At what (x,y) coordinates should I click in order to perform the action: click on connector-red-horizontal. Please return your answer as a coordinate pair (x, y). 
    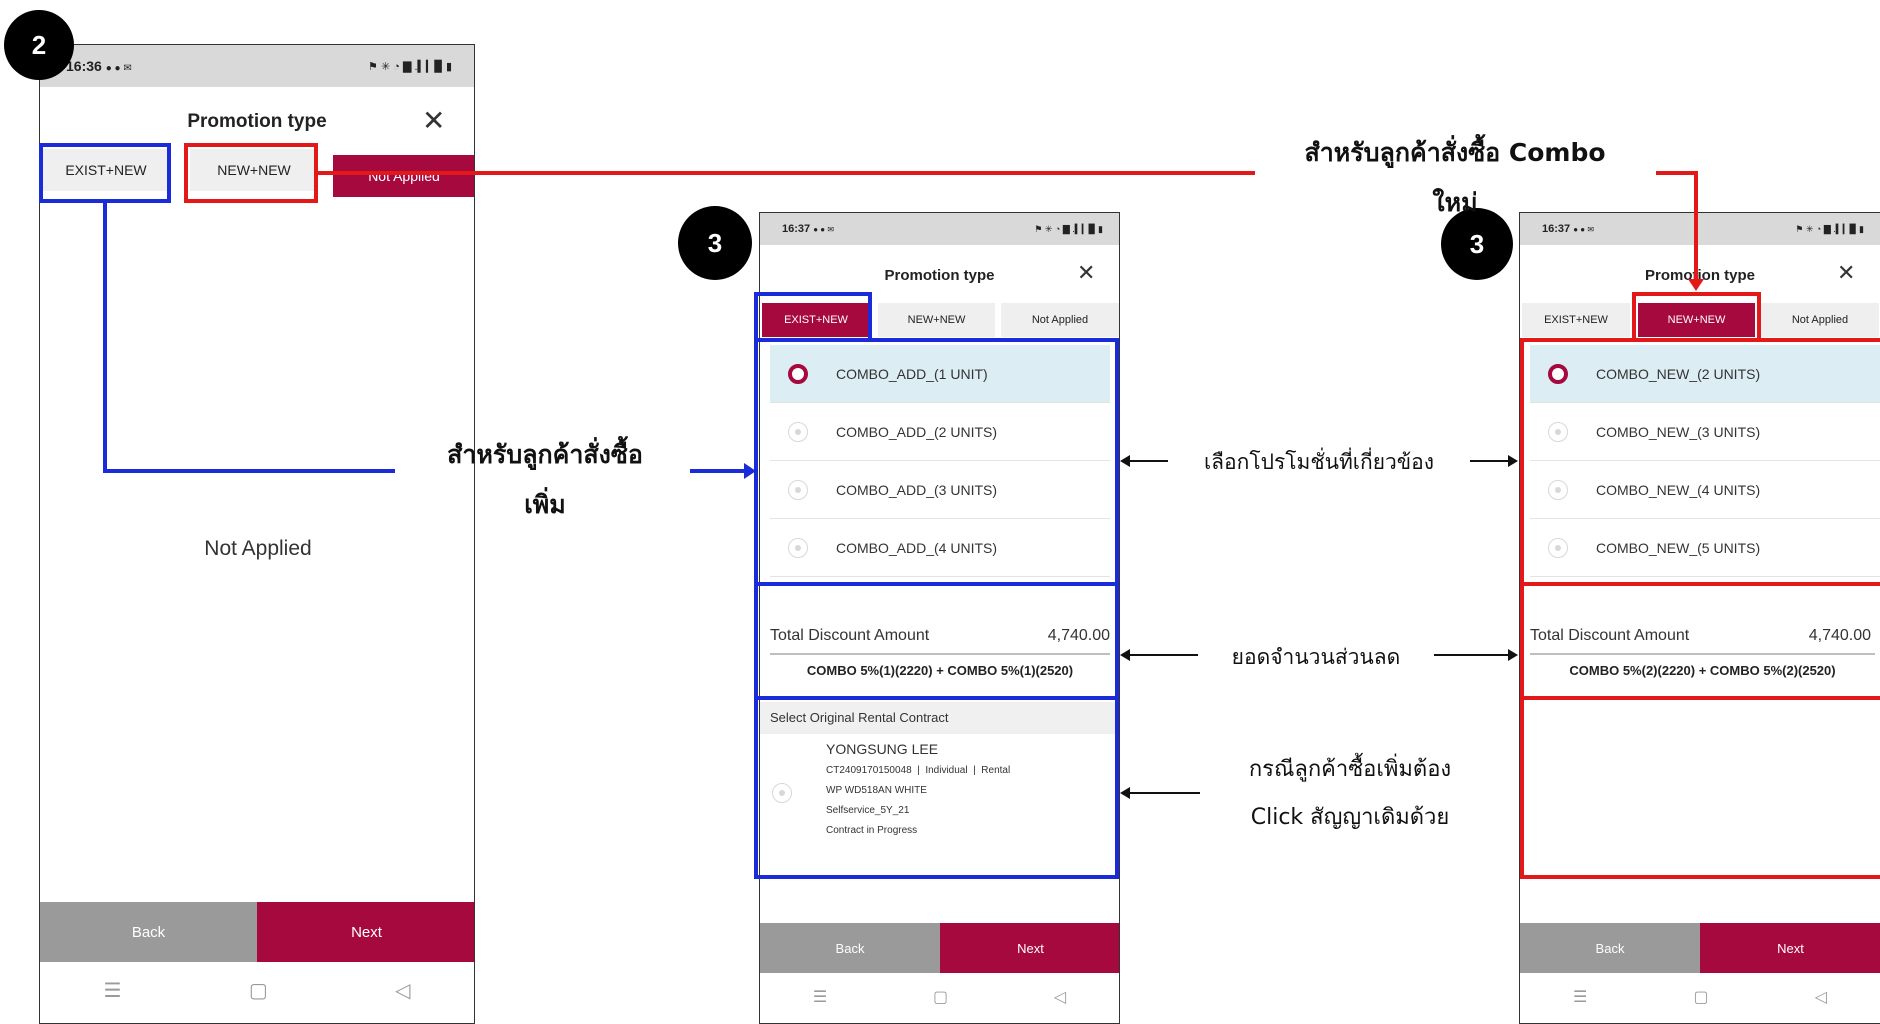
    Looking at the image, I should click on (786, 173).